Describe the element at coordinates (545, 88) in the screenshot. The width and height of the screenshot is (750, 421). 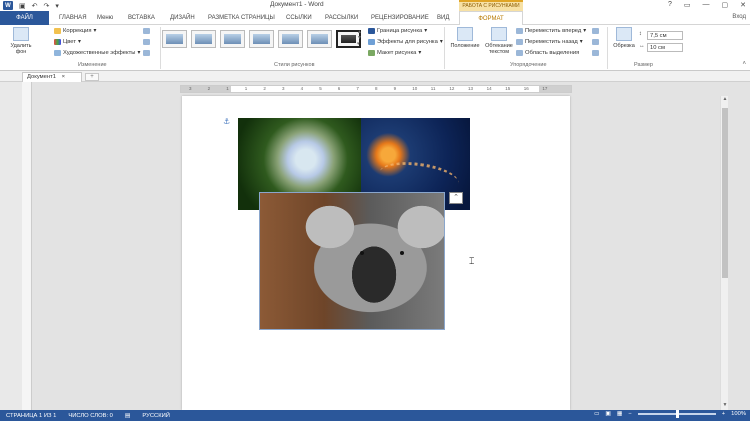
I see `ruler-number: 17` at that location.